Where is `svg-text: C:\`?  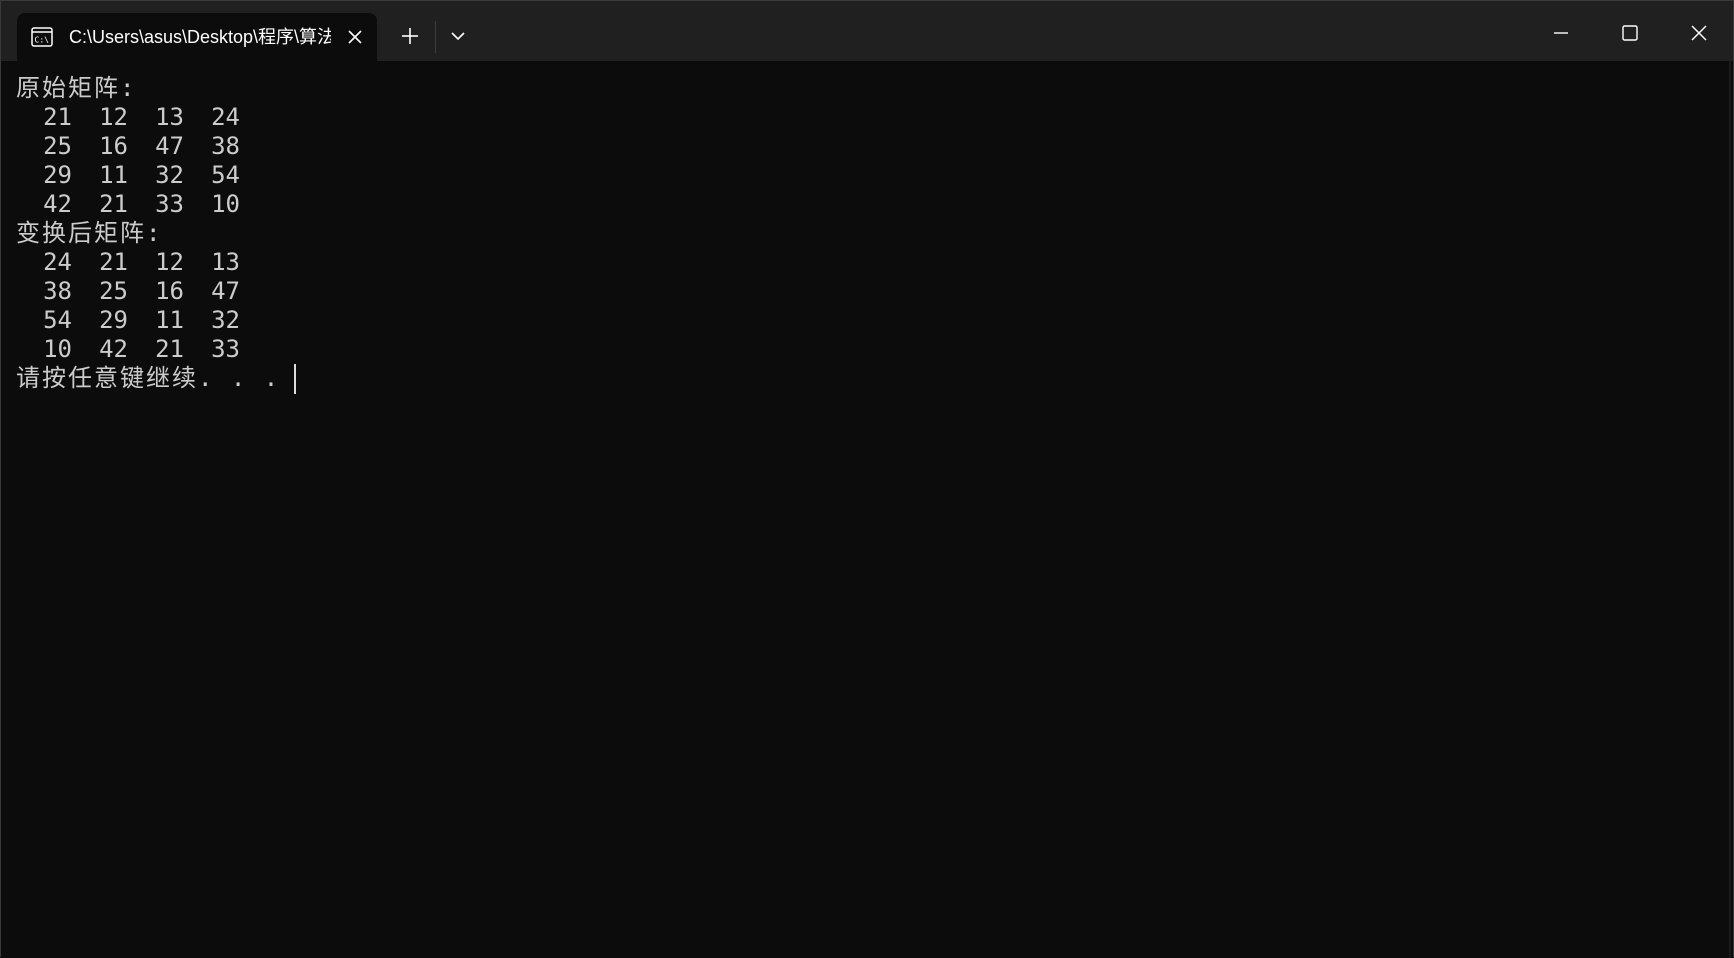 svg-text: C:\ is located at coordinates (42, 40).